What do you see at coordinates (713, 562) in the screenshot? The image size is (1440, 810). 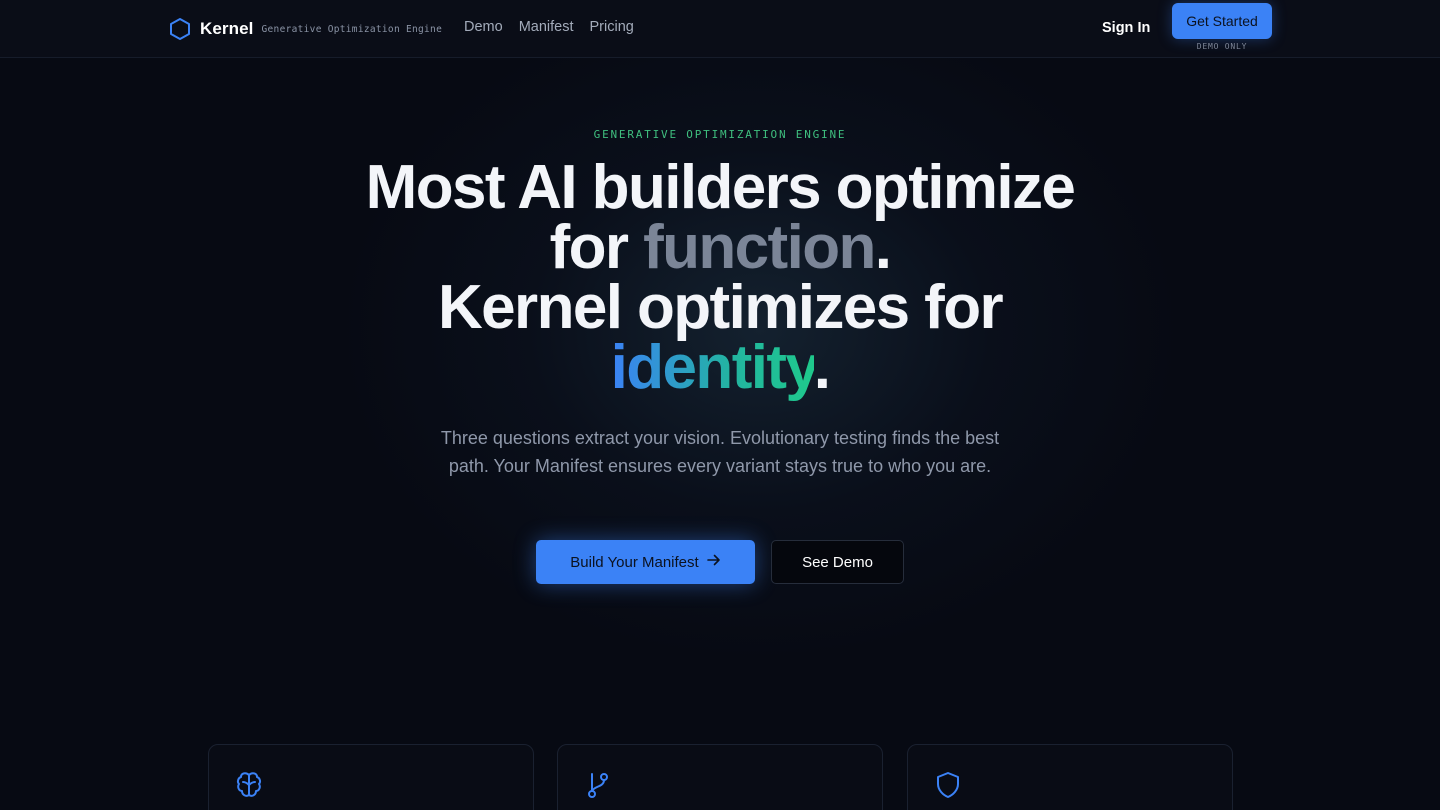 I see `arrow-right-icon` at bounding box center [713, 562].